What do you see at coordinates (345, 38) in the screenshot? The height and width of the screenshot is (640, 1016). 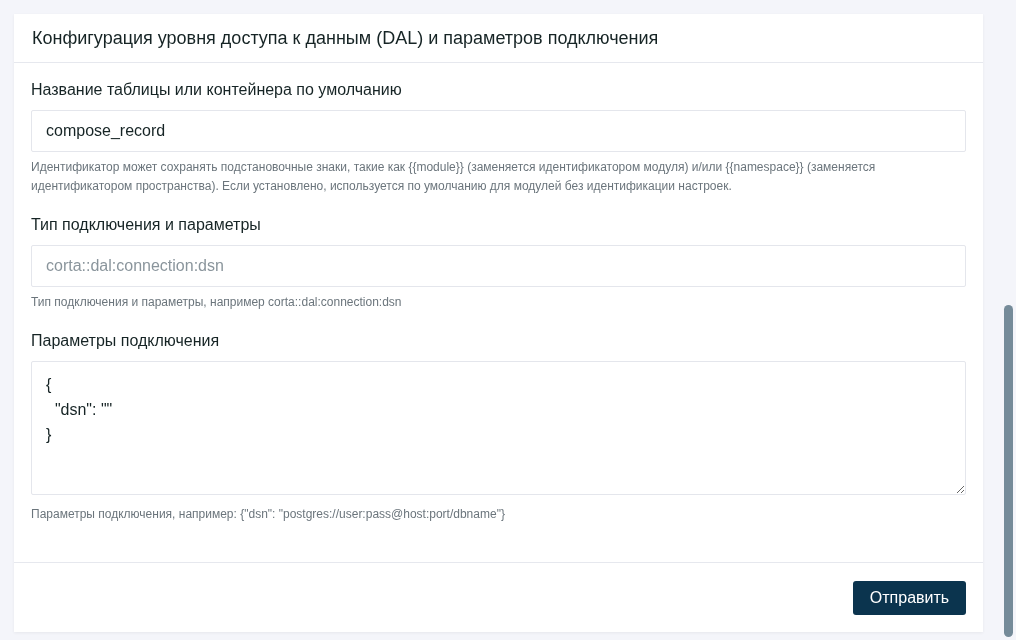 I see `card-title: Конфигурация уровня доступа к данным (DAL) и параметров подключения` at bounding box center [345, 38].